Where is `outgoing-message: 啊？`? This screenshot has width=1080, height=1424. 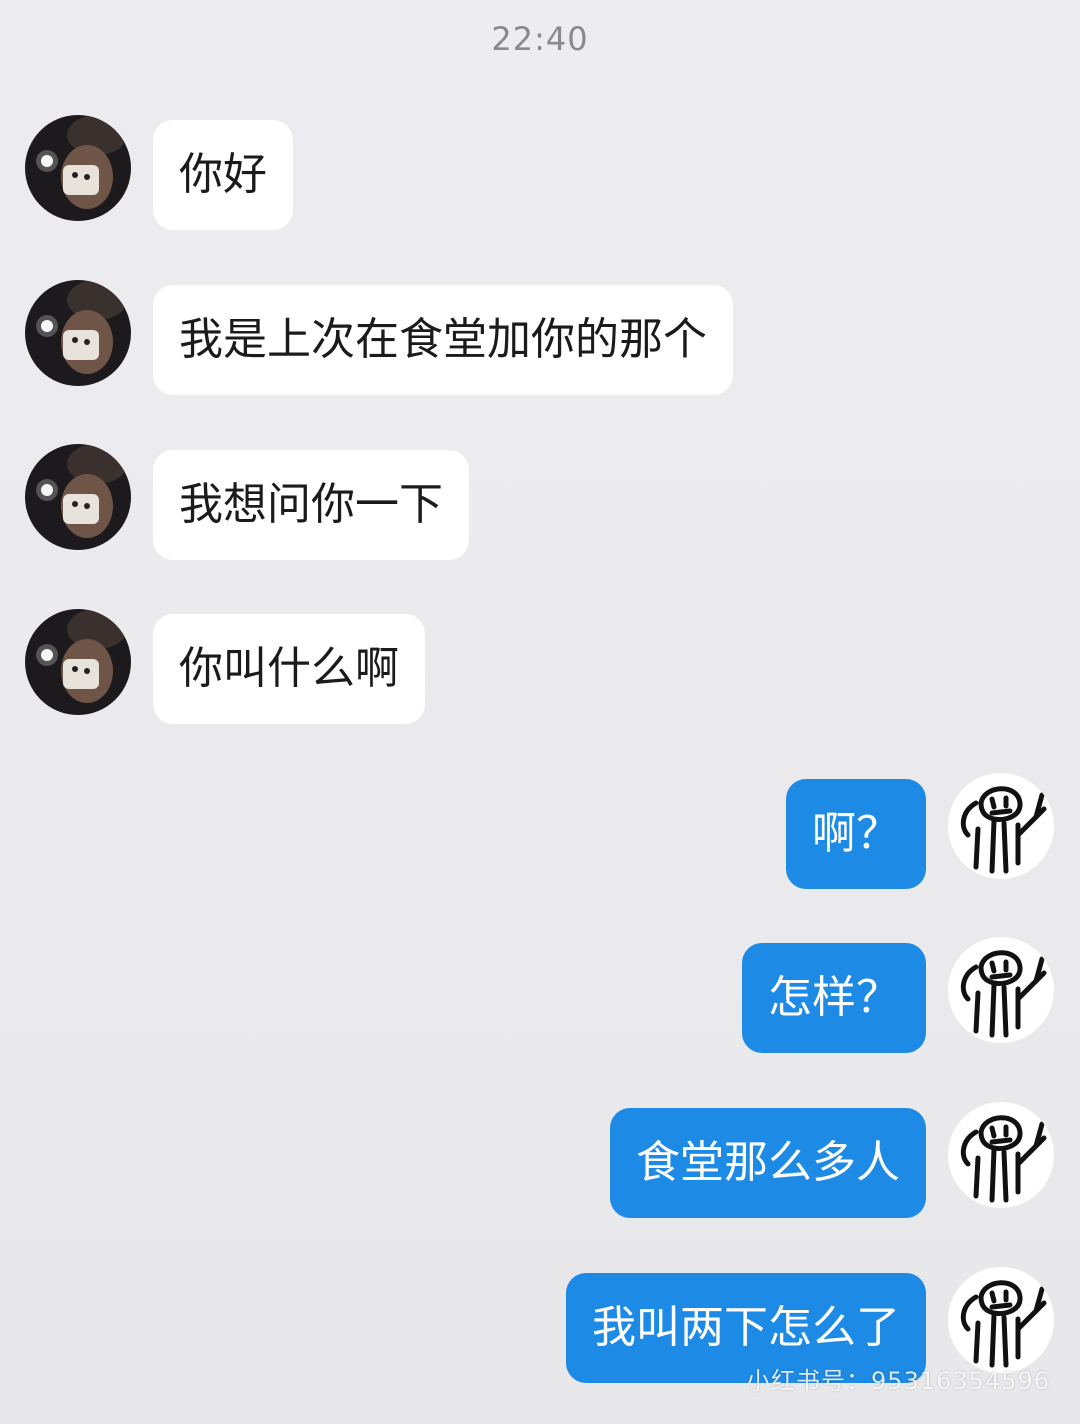
outgoing-message: 啊？ is located at coordinates (856, 834).